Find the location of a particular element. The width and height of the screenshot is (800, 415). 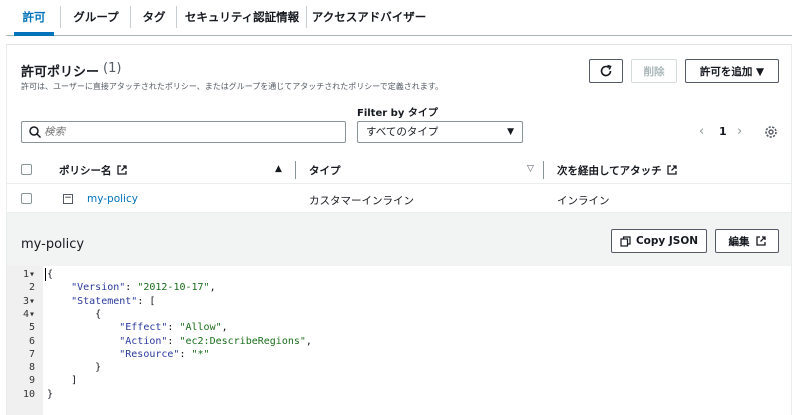

code-line: "Effect": "Allow", is located at coordinates (173, 328).